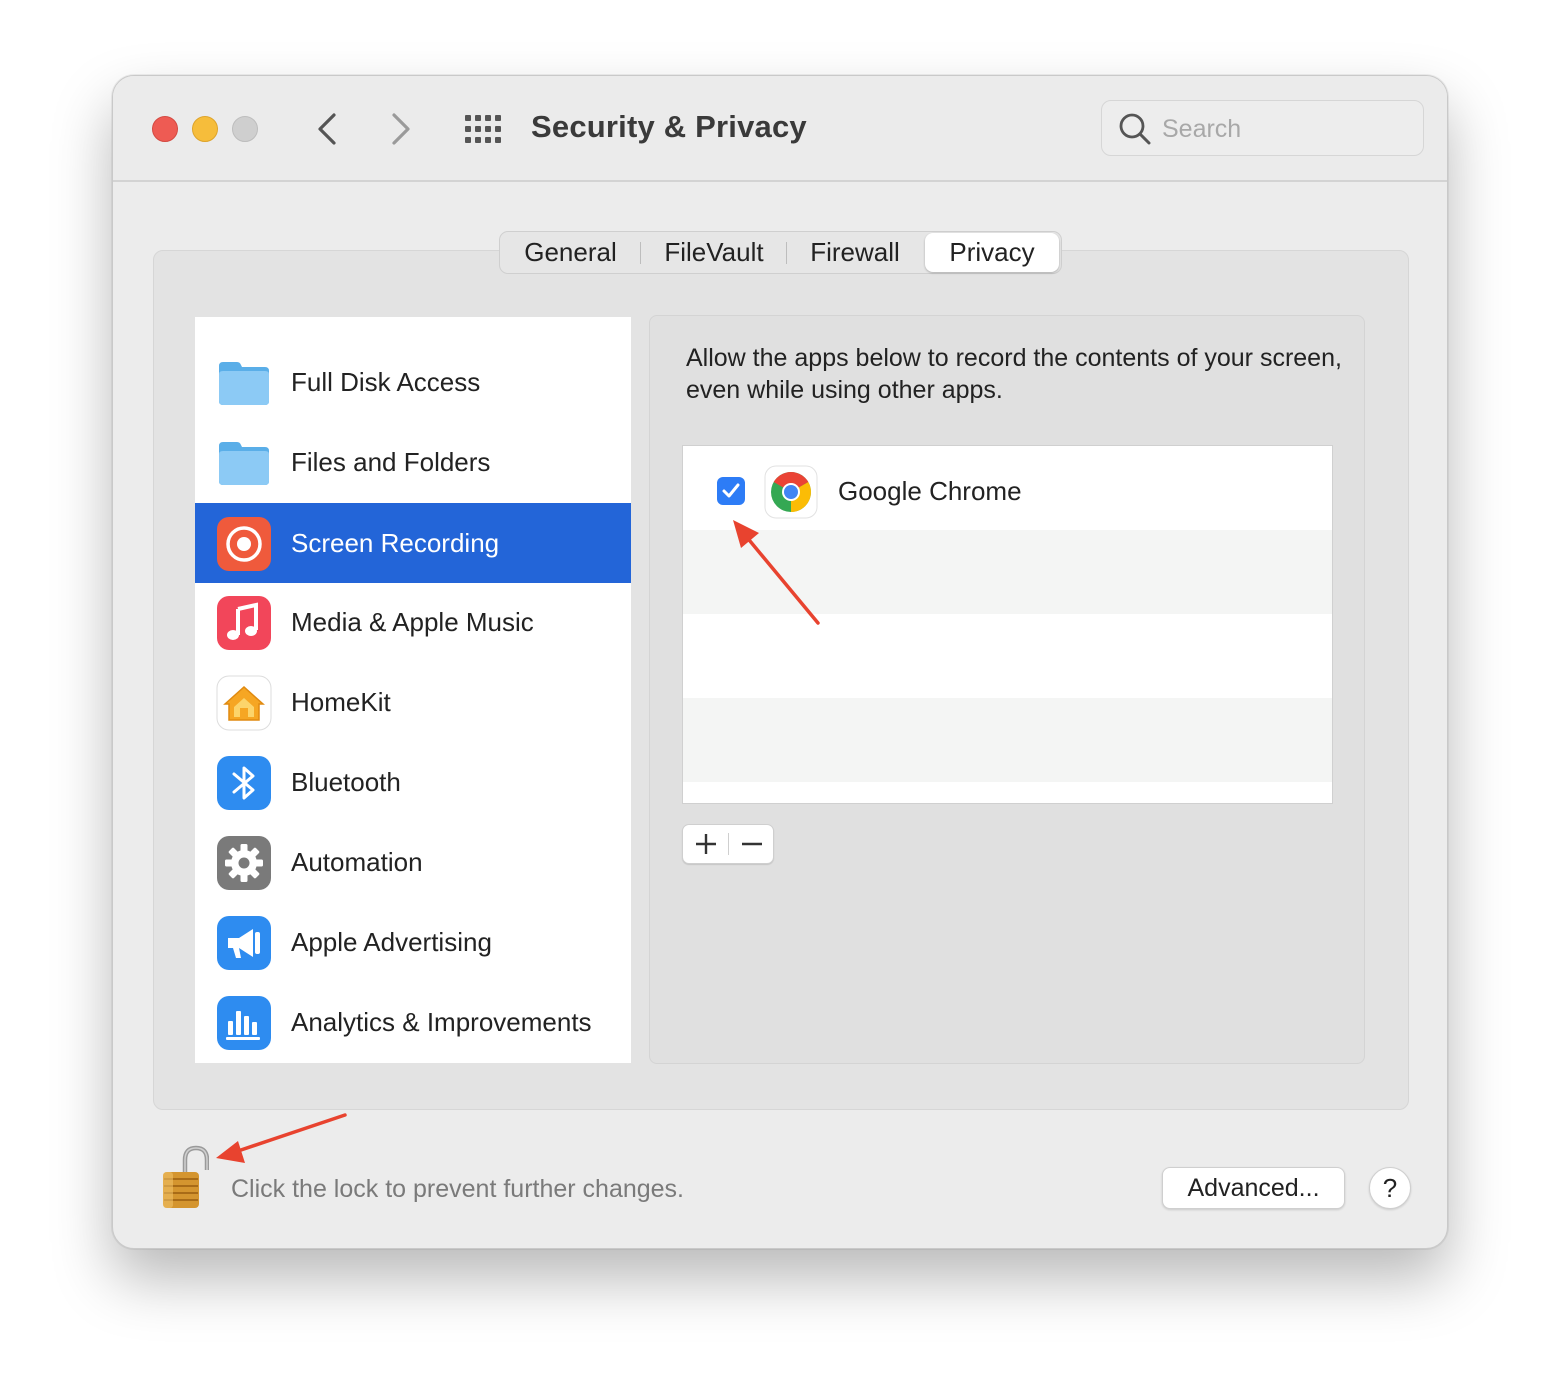  What do you see at coordinates (357, 861) in the screenshot?
I see `sidebar-item-label: Automation` at bounding box center [357, 861].